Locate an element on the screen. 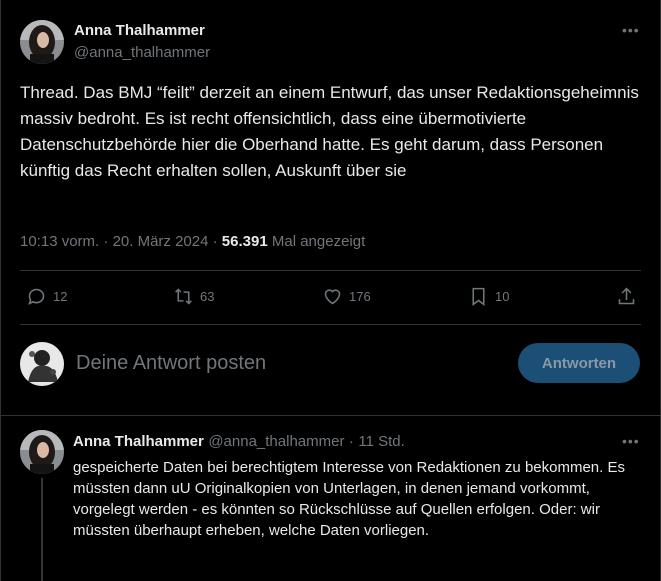 This screenshot has height=581, width=661. share-button is located at coordinates (626, 296).